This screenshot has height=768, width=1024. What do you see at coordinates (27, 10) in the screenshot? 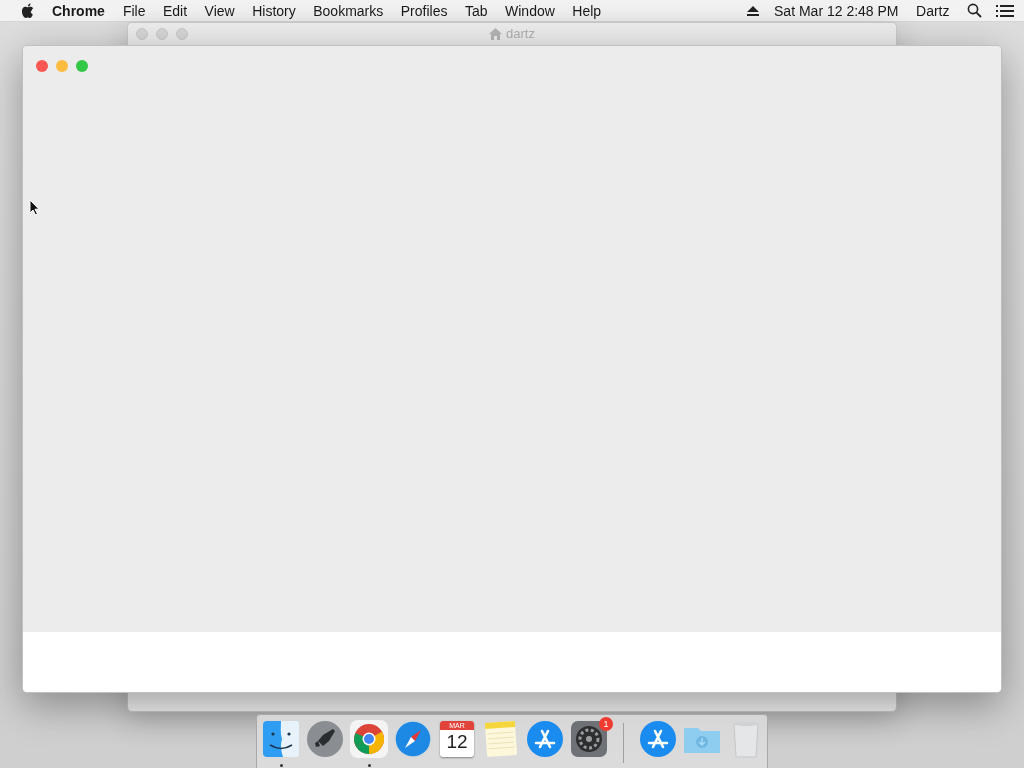
I see `apple-icon` at bounding box center [27, 10].